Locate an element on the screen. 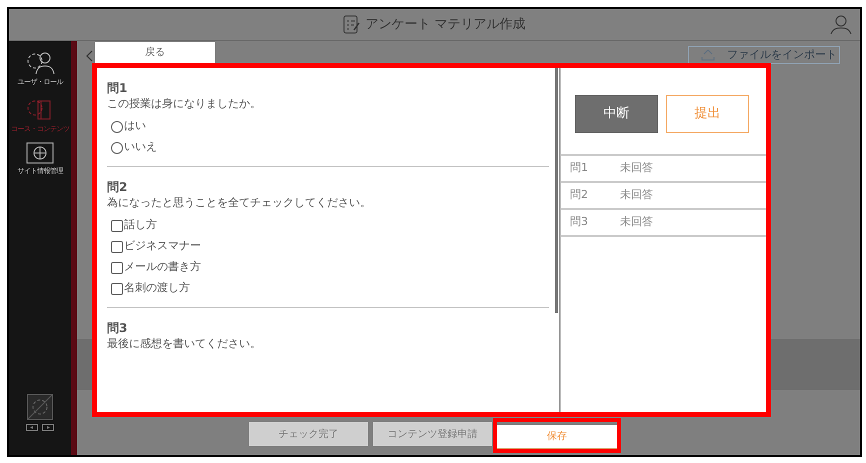 The image size is (866, 463). upload-icon is located at coordinates (708, 55).